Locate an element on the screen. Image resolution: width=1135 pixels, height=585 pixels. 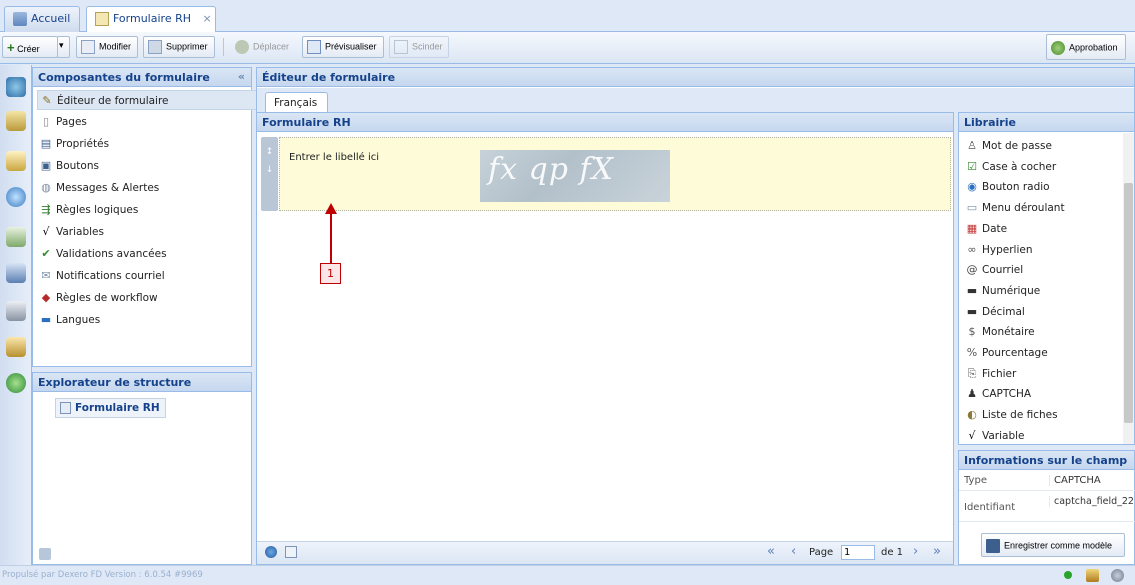
settings-gear-icon is located at coordinates (1117, 575).